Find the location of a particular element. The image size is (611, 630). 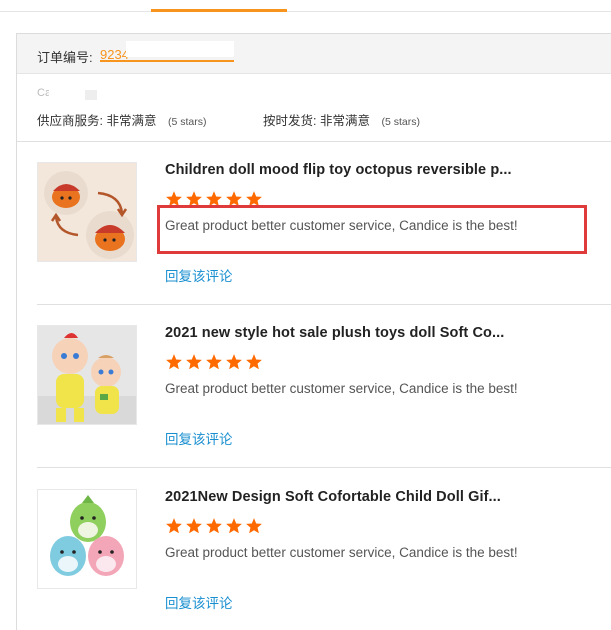

order-header: 订单编号: 9234 is located at coordinates (314, 54).